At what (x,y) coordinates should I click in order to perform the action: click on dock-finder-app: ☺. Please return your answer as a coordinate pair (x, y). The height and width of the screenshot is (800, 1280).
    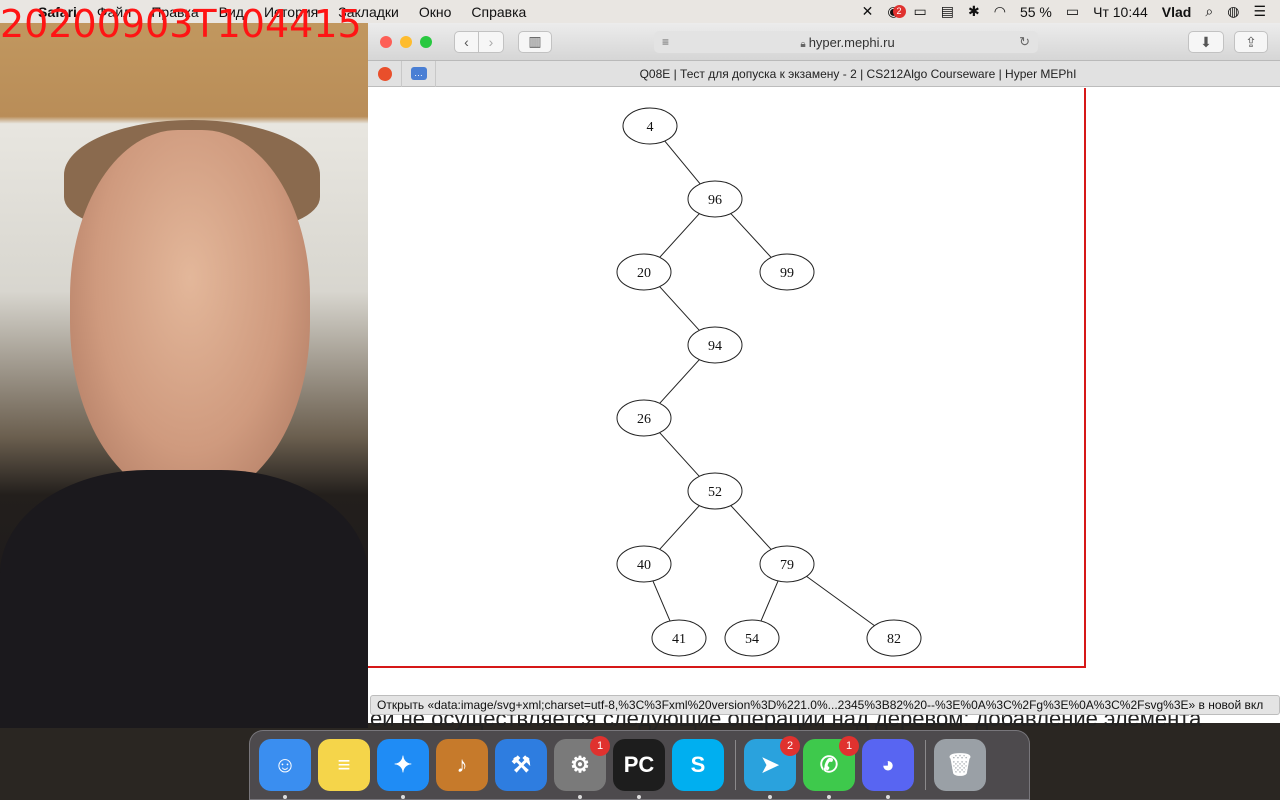
    Looking at the image, I should click on (285, 769).